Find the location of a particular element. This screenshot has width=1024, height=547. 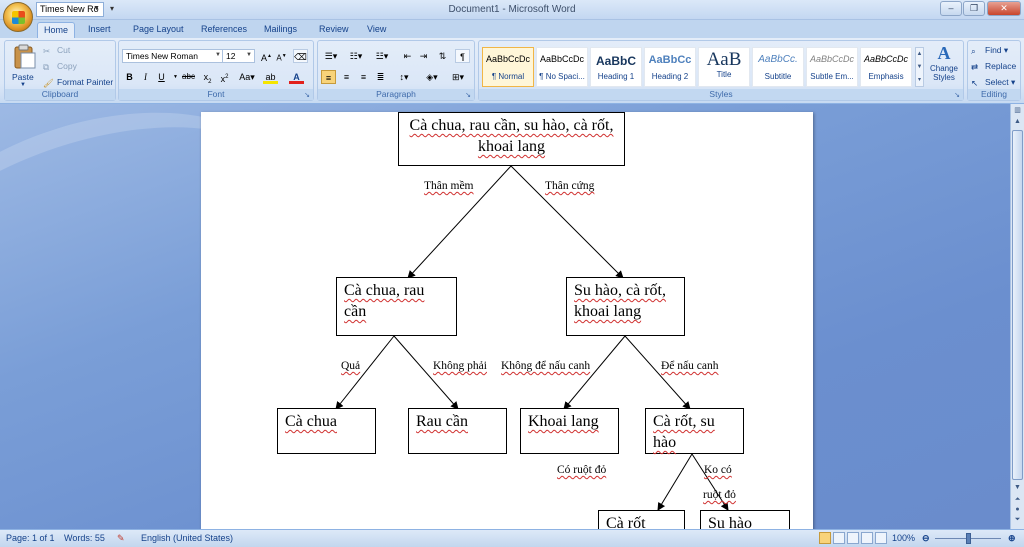

zoom-level: 100% is located at coordinates (903, 538).